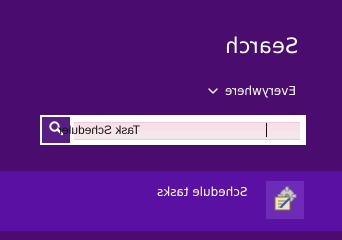 This screenshot has height=240, width=342. I want to click on page-title: Search, so click(262, 46).